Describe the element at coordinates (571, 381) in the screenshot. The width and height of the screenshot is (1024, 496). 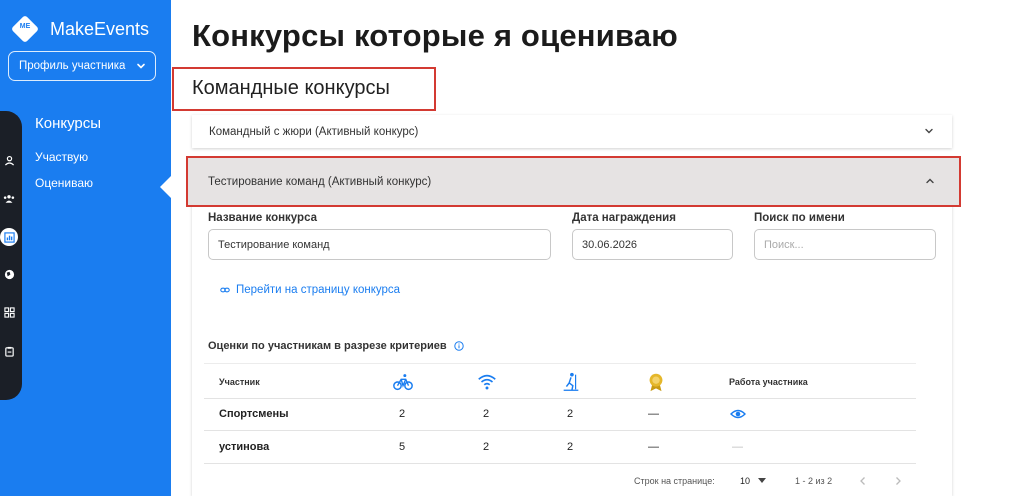
I see `skiing-icon` at that location.